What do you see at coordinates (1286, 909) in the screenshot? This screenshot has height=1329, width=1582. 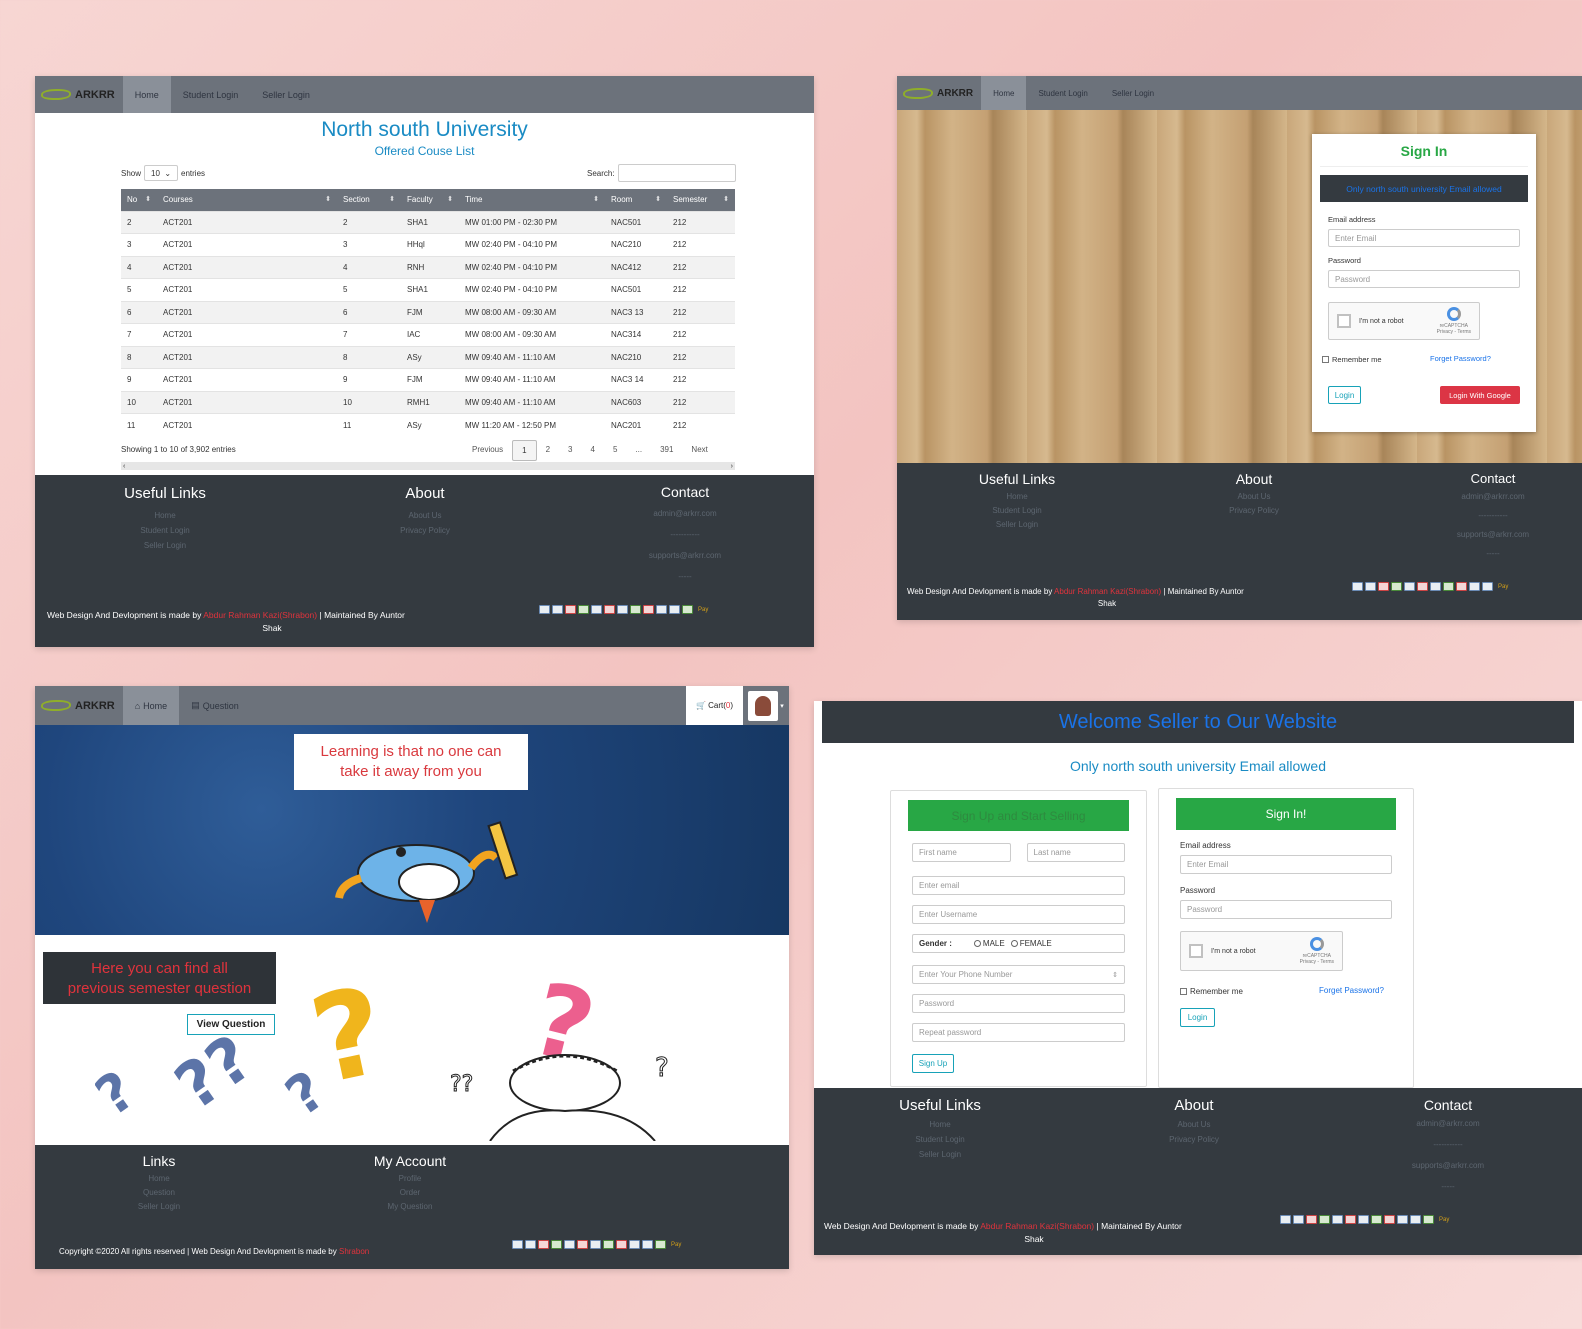 I see `seller-password-input: Password` at bounding box center [1286, 909].